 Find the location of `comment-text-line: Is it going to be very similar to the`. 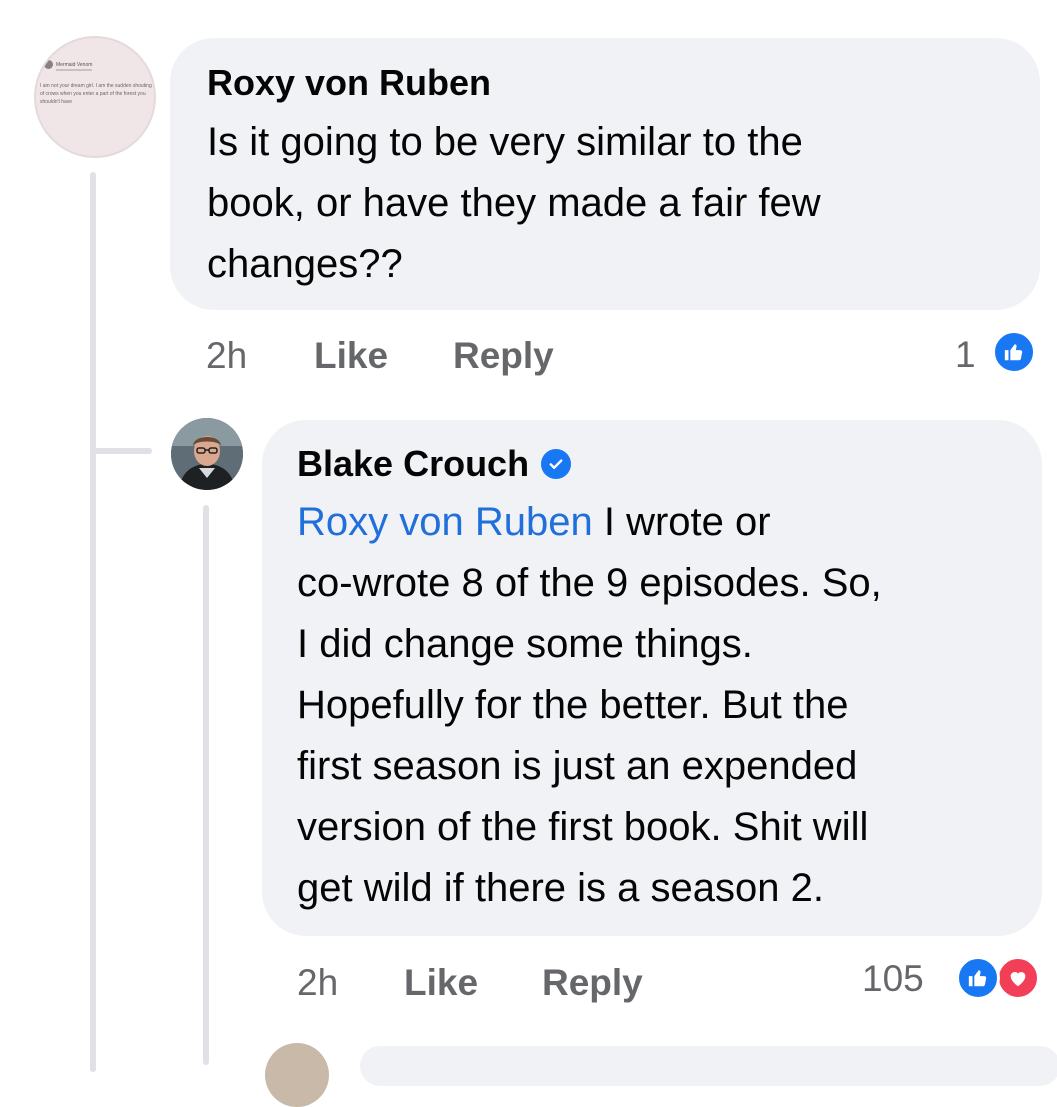

comment-text-line: Is it going to be very similar to the is located at coordinates (505, 142).